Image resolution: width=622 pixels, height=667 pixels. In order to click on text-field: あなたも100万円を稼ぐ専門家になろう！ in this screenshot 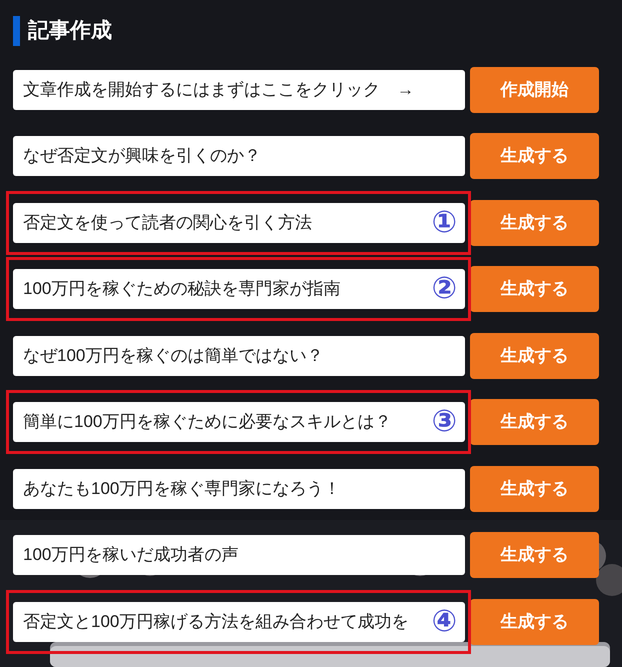, I will do `click(239, 488)`.